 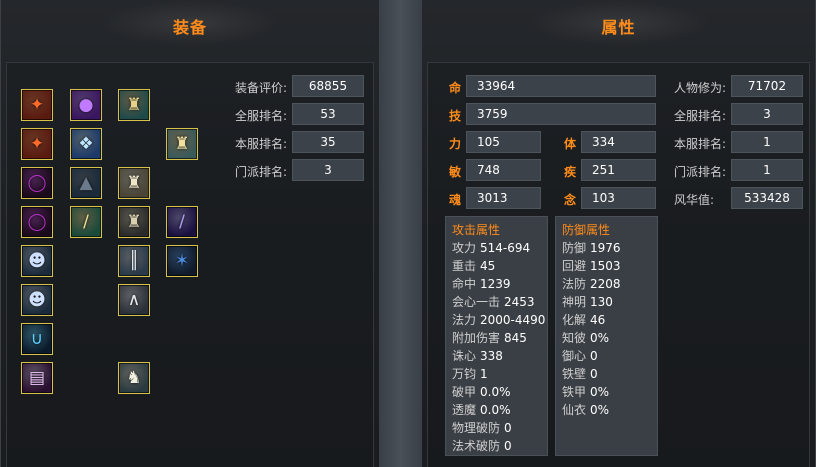 What do you see at coordinates (605, 284) in the screenshot?
I see `defense-row-value: 2208` at bounding box center [605, 284].